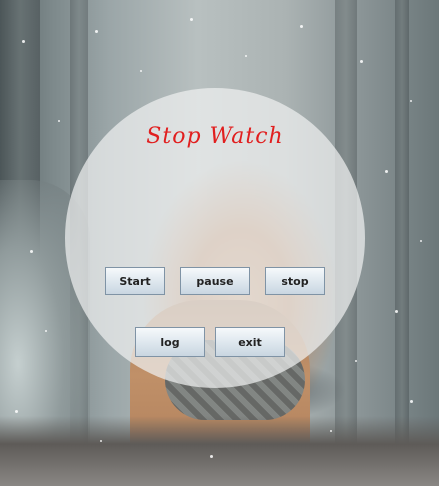 This screenshot has width=439, height=486. I want to click on pause-button: pause, so click(215, 281).